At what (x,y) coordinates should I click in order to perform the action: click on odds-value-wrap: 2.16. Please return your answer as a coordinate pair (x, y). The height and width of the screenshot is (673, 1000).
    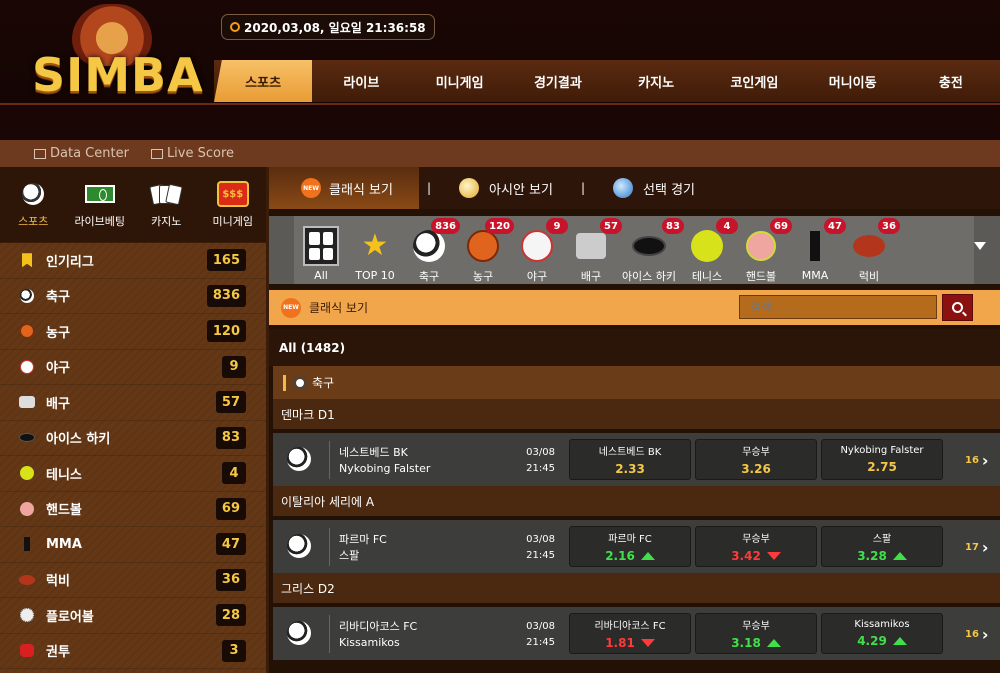
    Looking at the image, I should click on (630, 556).